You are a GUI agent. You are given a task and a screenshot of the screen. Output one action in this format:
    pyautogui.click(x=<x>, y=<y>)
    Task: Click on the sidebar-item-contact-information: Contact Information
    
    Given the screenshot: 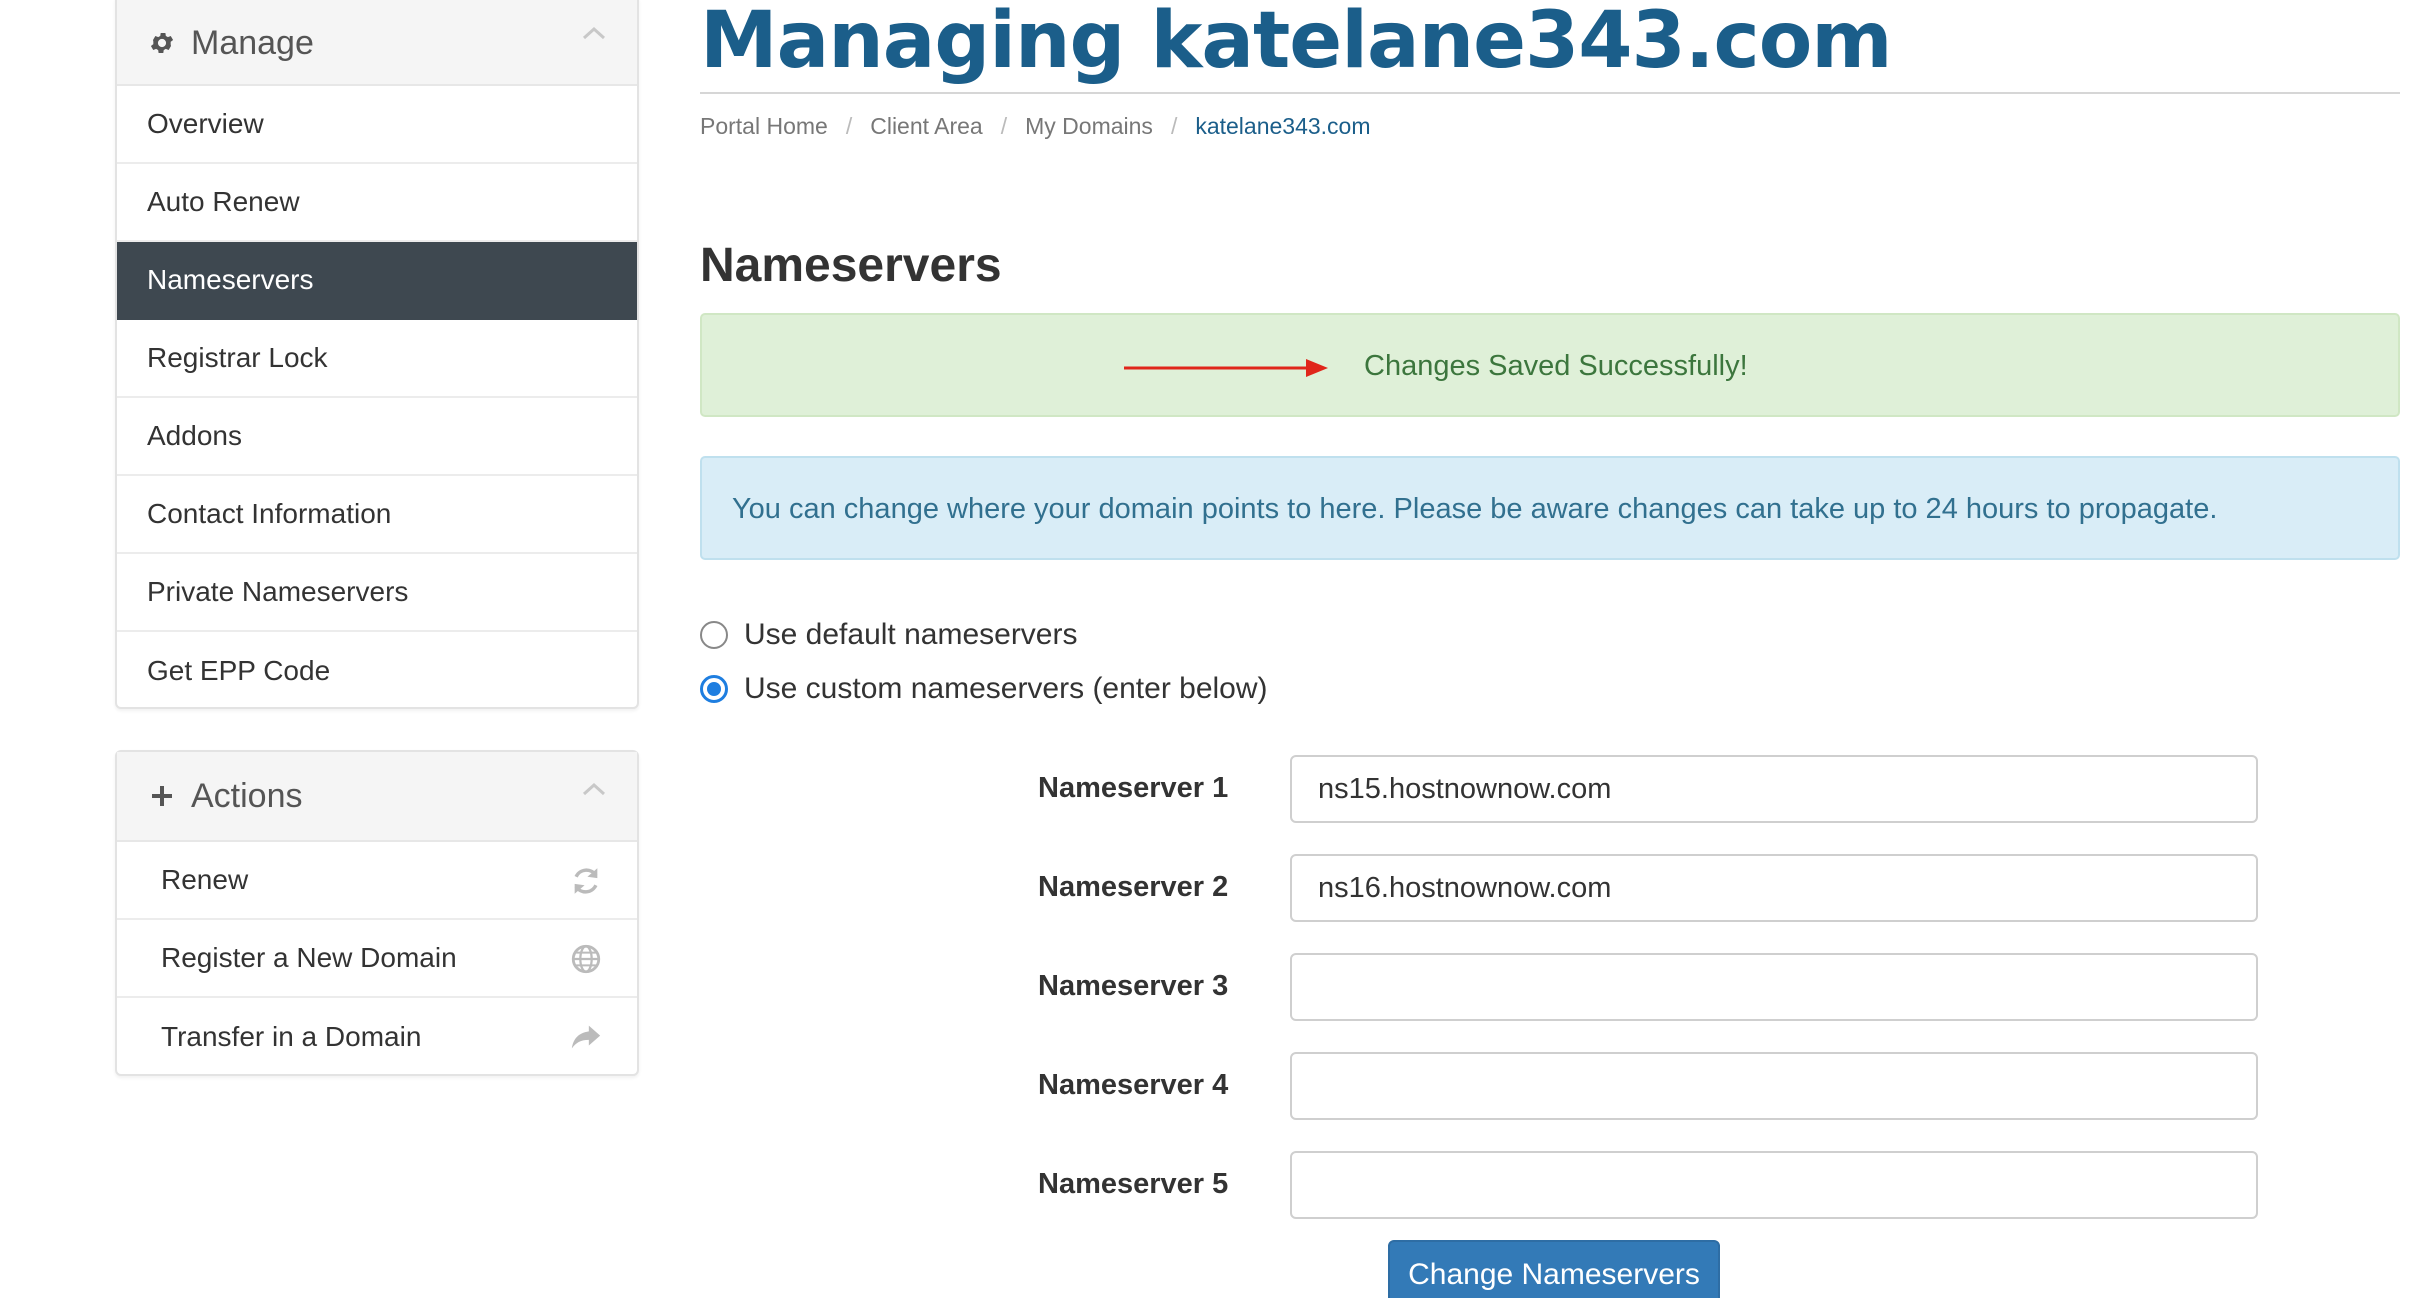 What is the action you would take?
    pyautogui.click(x=377, y=515)
    